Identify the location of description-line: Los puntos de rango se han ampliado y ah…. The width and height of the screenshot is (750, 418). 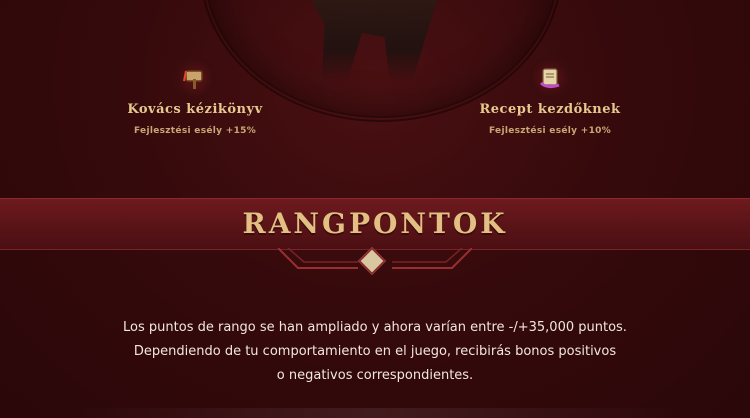
(375, 327).